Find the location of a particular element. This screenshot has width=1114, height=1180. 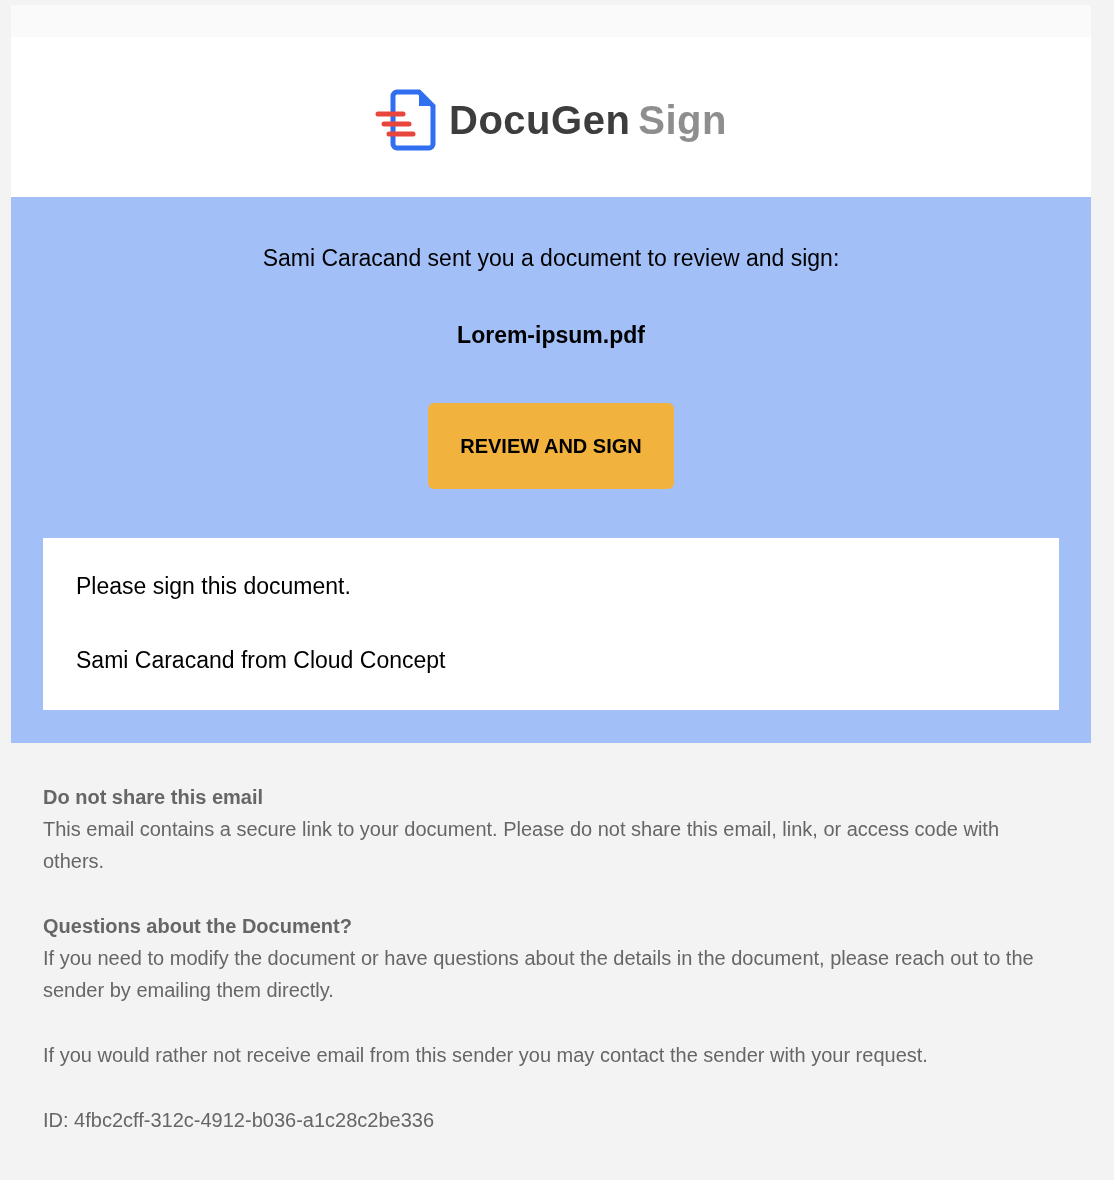

section-heading: Questions about the Document? is located at coordinates (198, 926).